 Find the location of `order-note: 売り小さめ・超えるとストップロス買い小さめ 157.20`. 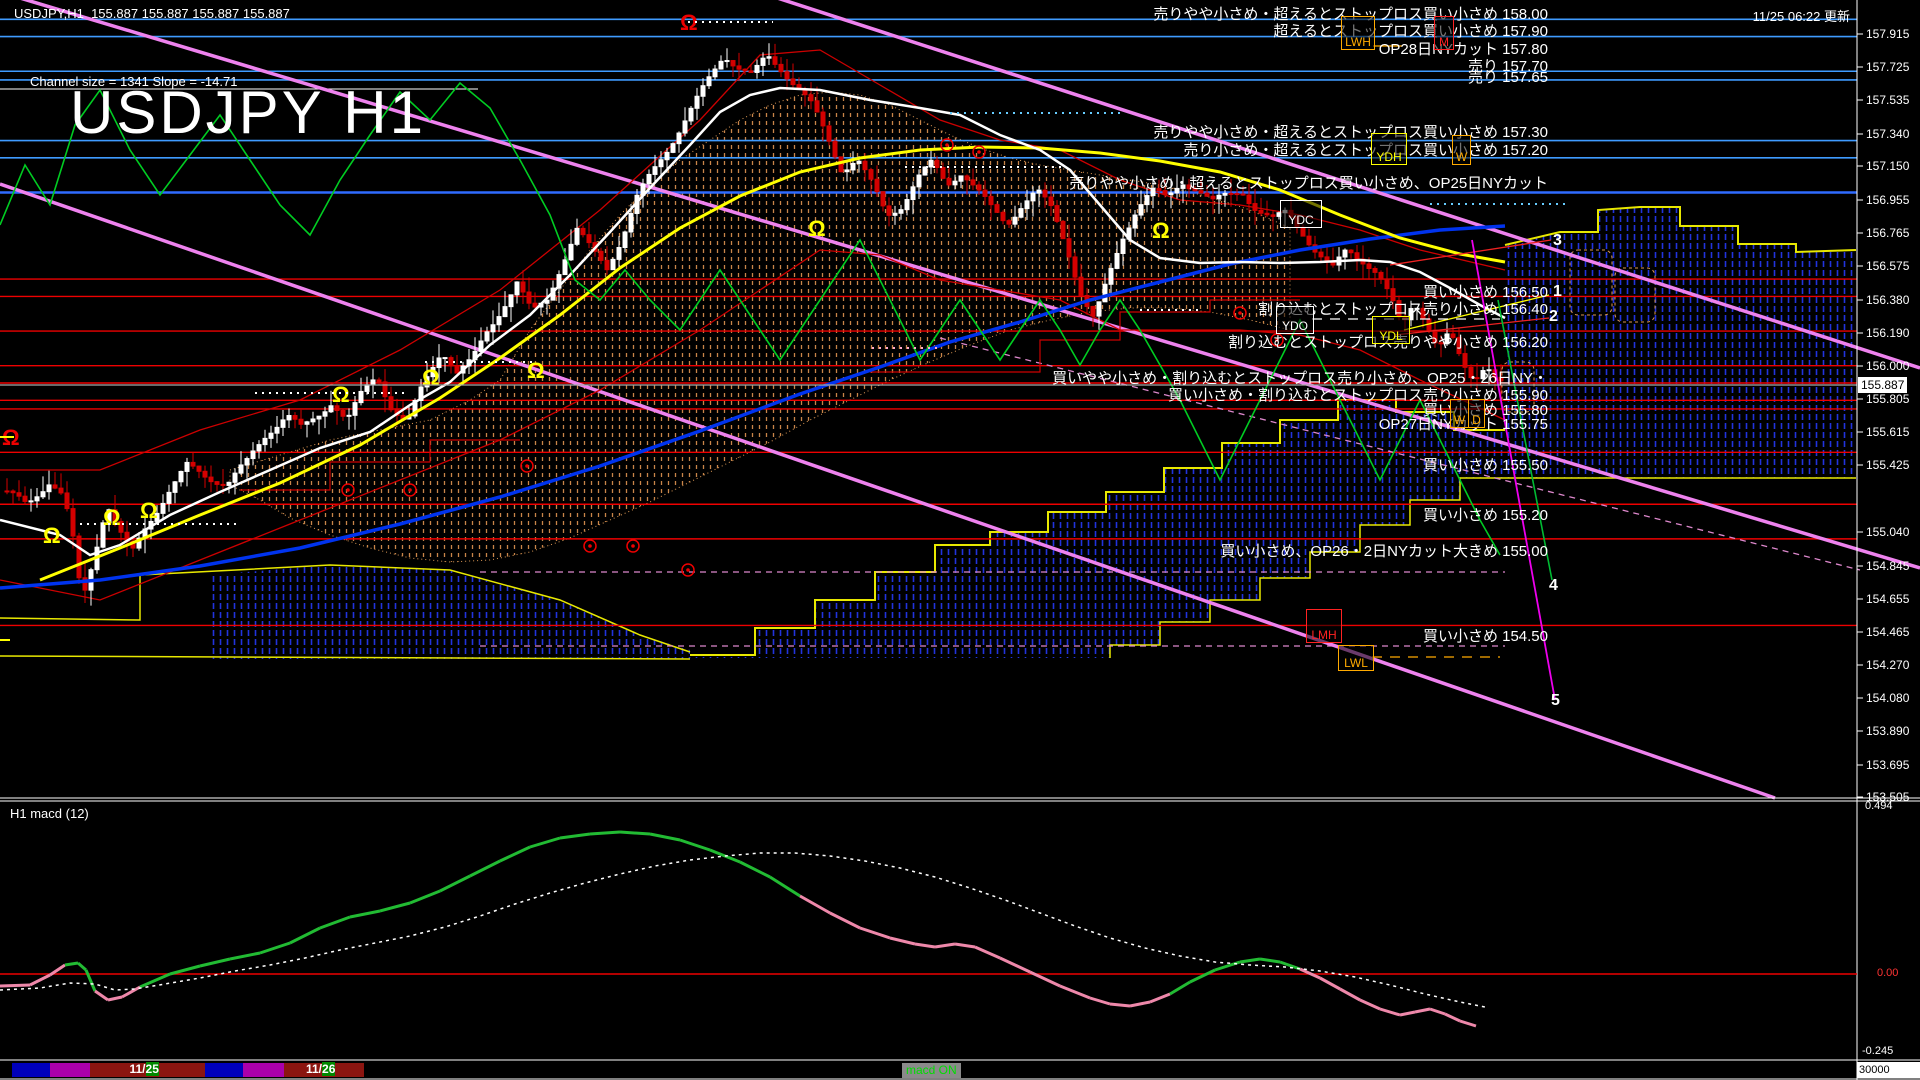

order-note: 売り小さめ・超えるとストップロス買い小さめ 157.20 is located at coordinates (1365, 150).